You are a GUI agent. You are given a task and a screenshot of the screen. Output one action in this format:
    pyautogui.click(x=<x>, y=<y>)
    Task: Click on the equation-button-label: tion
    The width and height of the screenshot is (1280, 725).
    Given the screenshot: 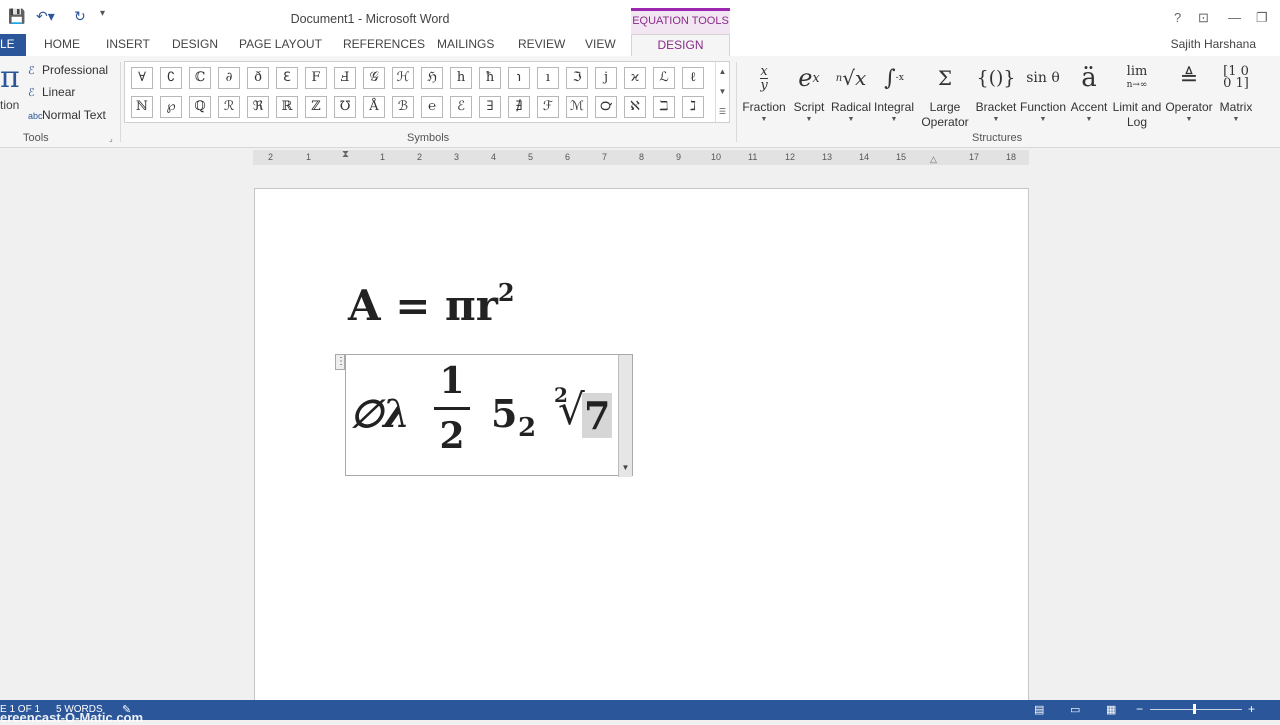 What is the action you would take?
    pyautogui.click(x=9, y=105)
    